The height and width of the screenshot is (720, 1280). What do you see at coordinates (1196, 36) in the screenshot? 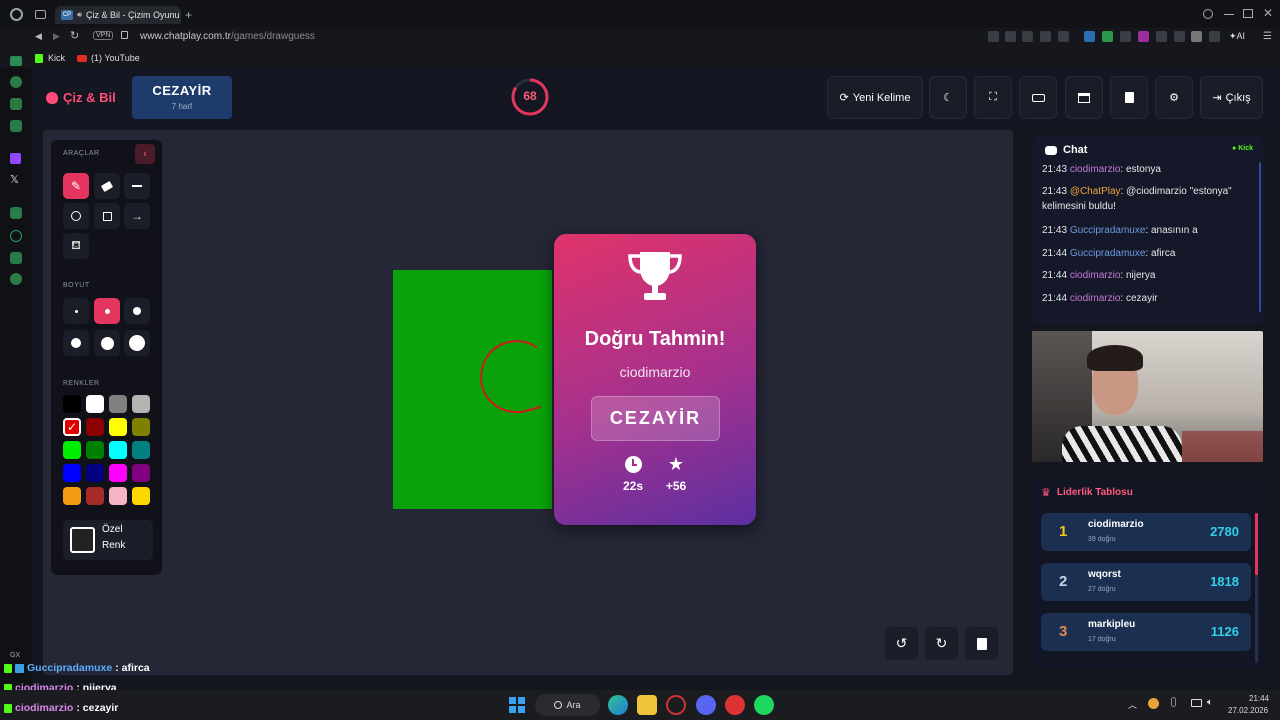
I see `profile-avatar` at bounding box center [1196, 36].